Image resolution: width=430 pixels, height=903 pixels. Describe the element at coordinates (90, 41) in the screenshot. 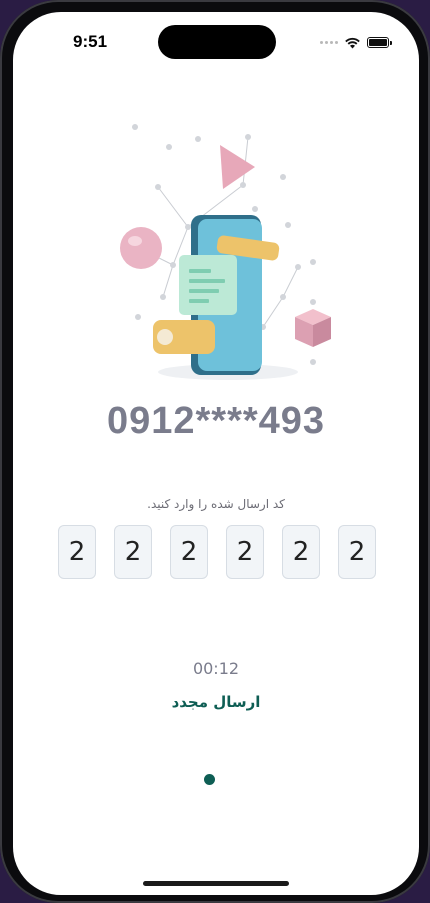

I see `status-time: 9:51` at that location.